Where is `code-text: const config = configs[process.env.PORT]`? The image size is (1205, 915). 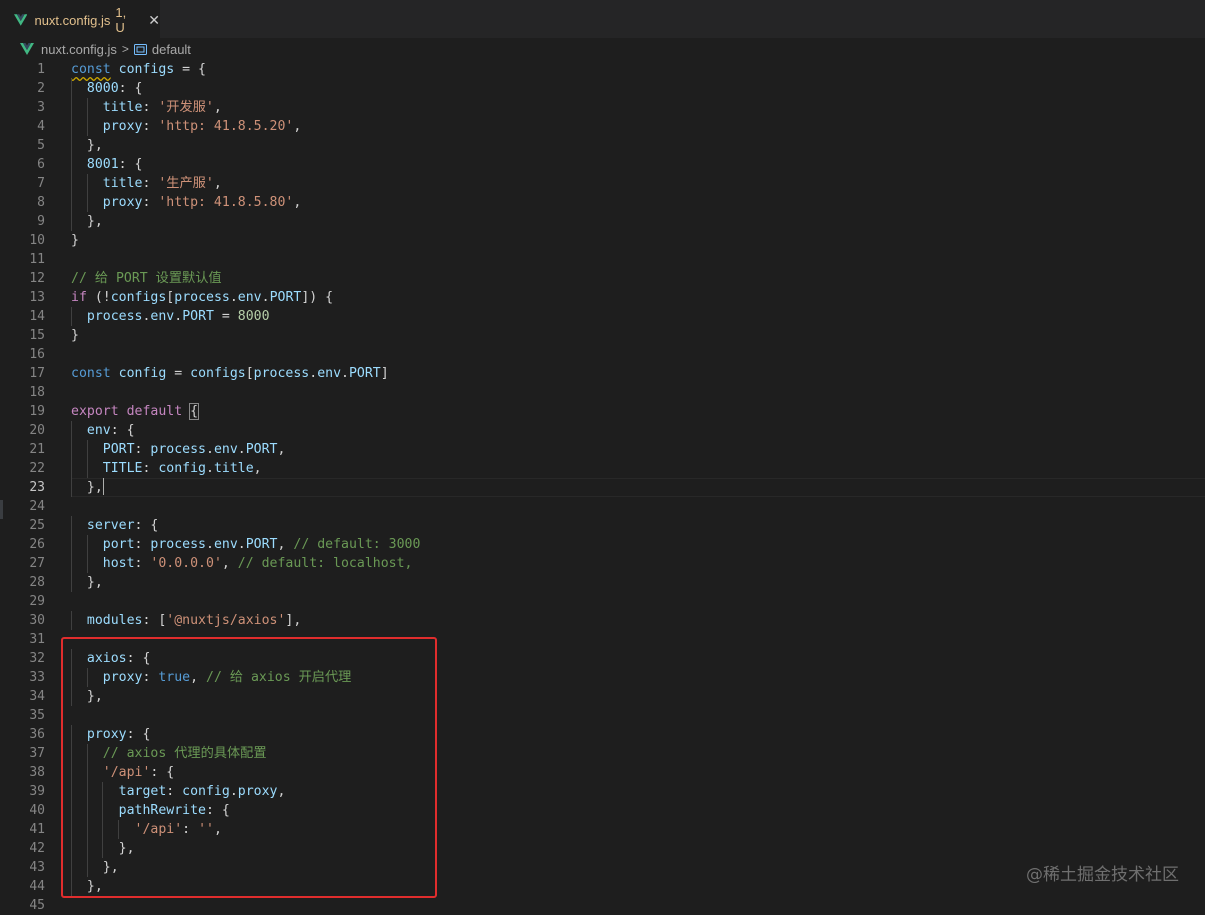
code-text: const config = configs[process.env.PORT] is located at coordinates (230, 373).